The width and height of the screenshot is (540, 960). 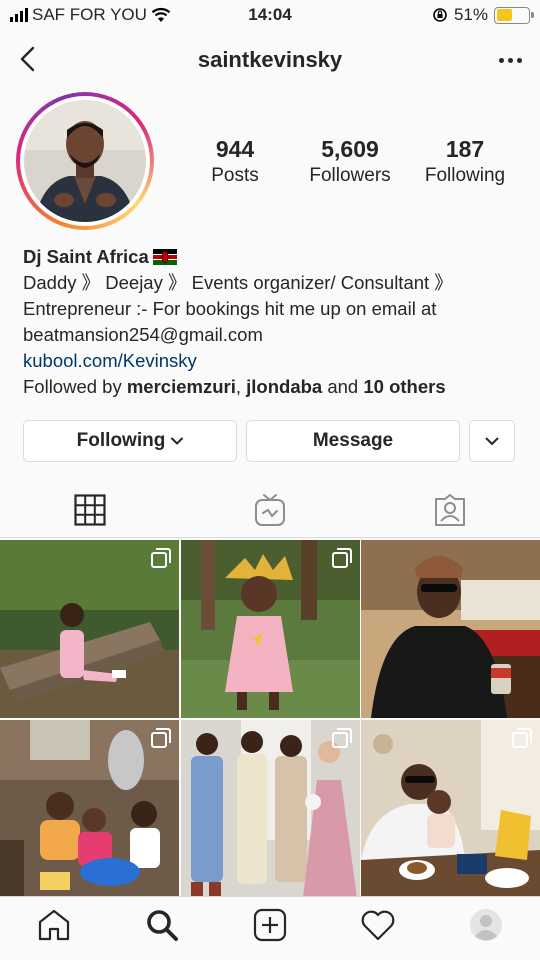 I want to click on tagged-icon, so click(x=450, y=509).